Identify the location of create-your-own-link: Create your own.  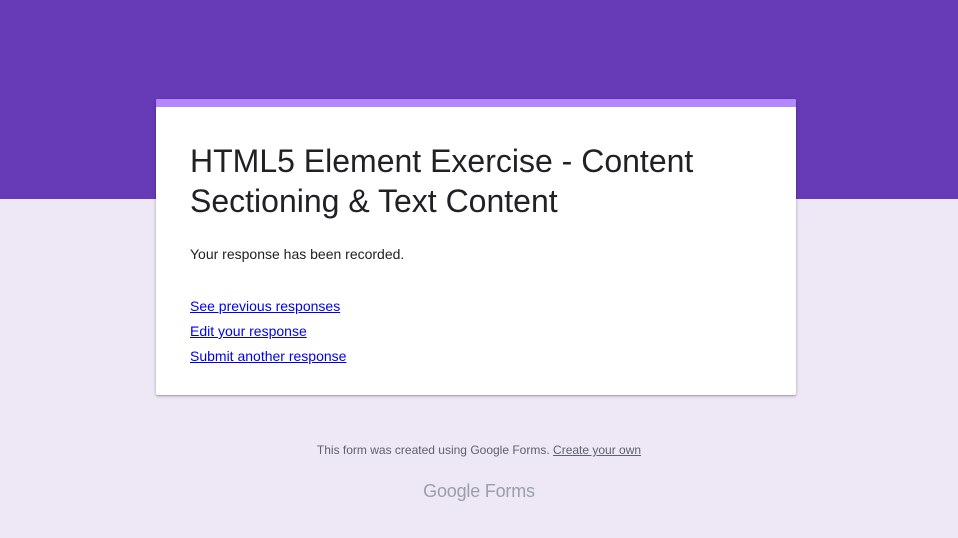
(597, 450).